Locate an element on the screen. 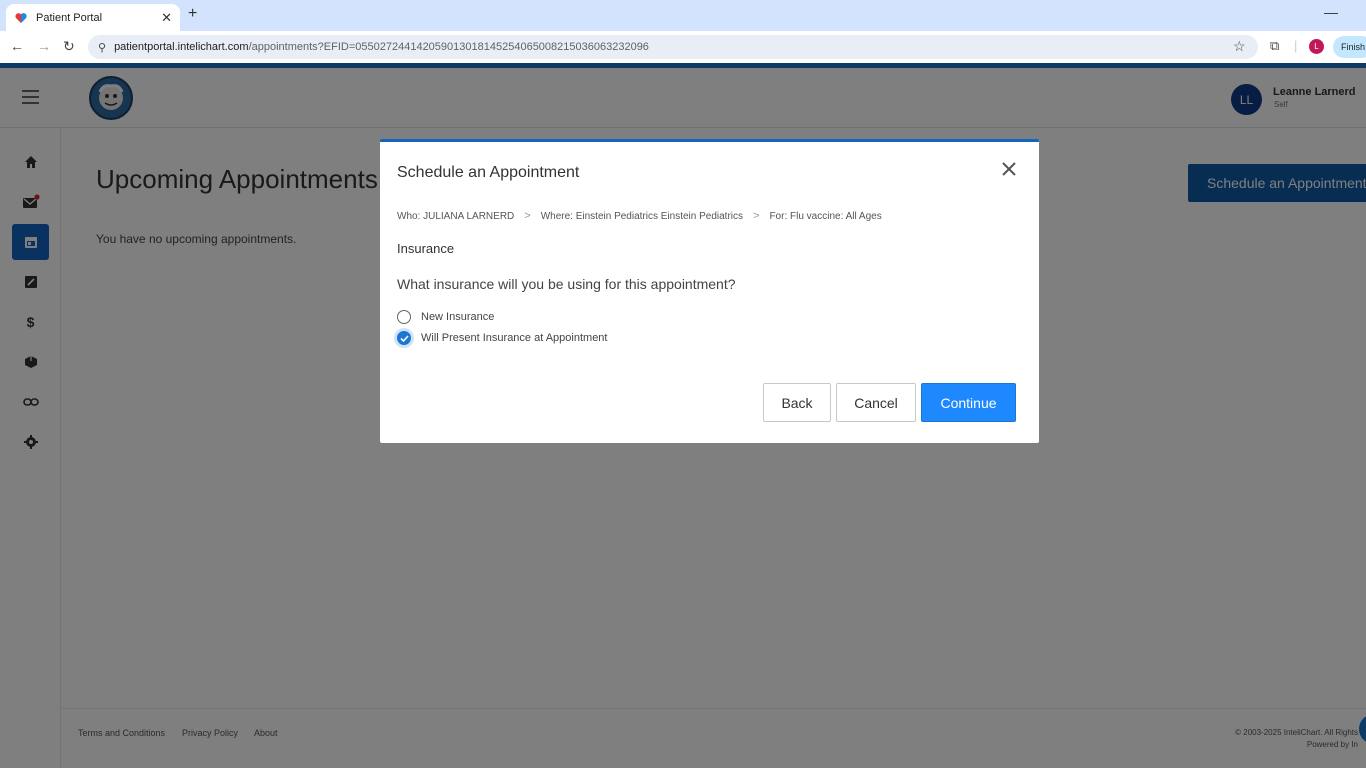  bookmark-star-icon: ☆ is located at coordinates (1239, 46).